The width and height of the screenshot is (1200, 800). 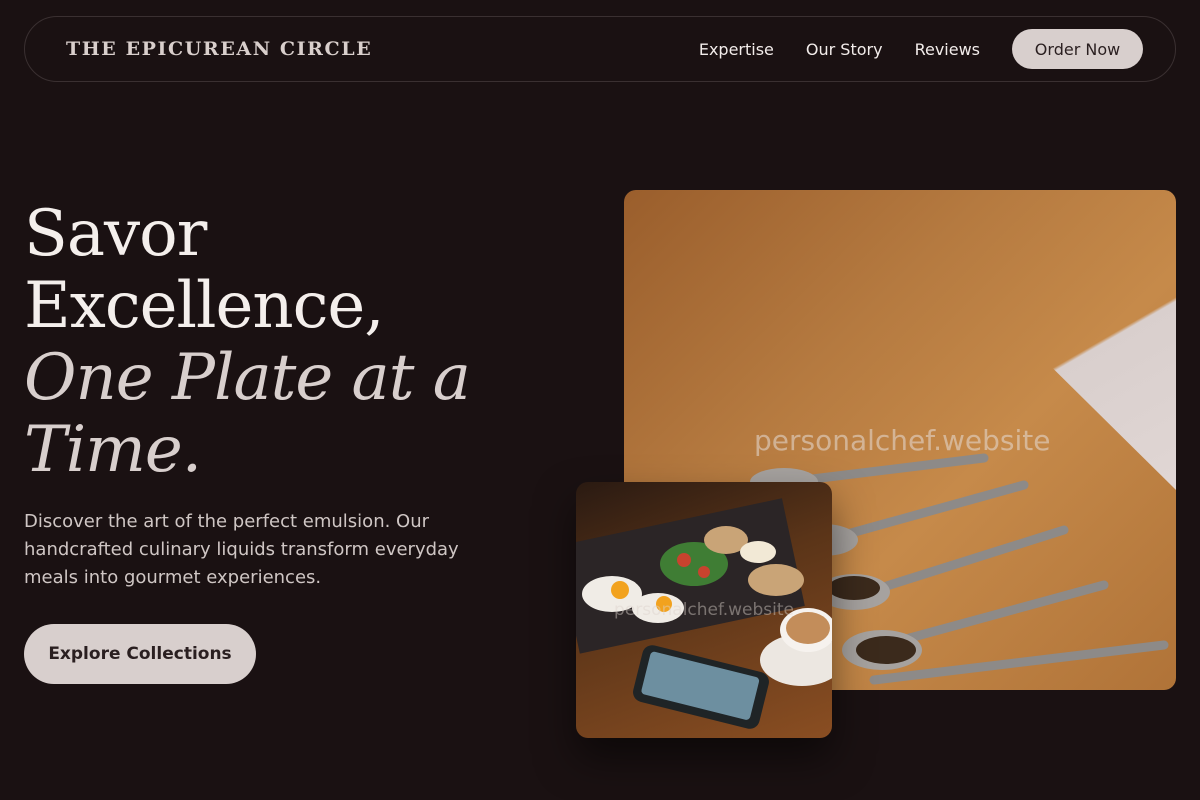 I want to click on headline-line-1: Savor, so click(x=115, y=234).